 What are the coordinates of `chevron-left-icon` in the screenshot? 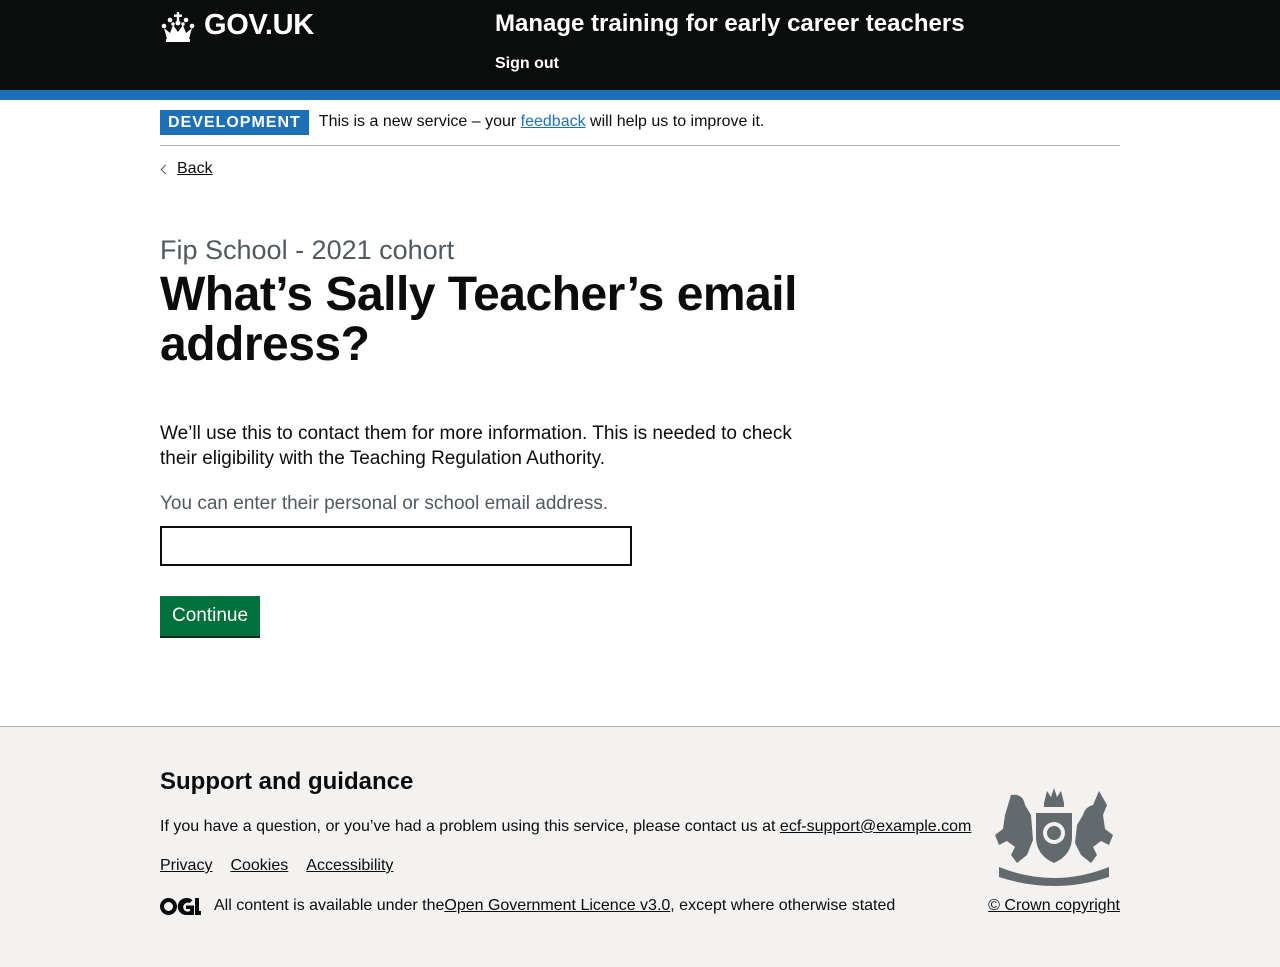 It's located at (165, 169).